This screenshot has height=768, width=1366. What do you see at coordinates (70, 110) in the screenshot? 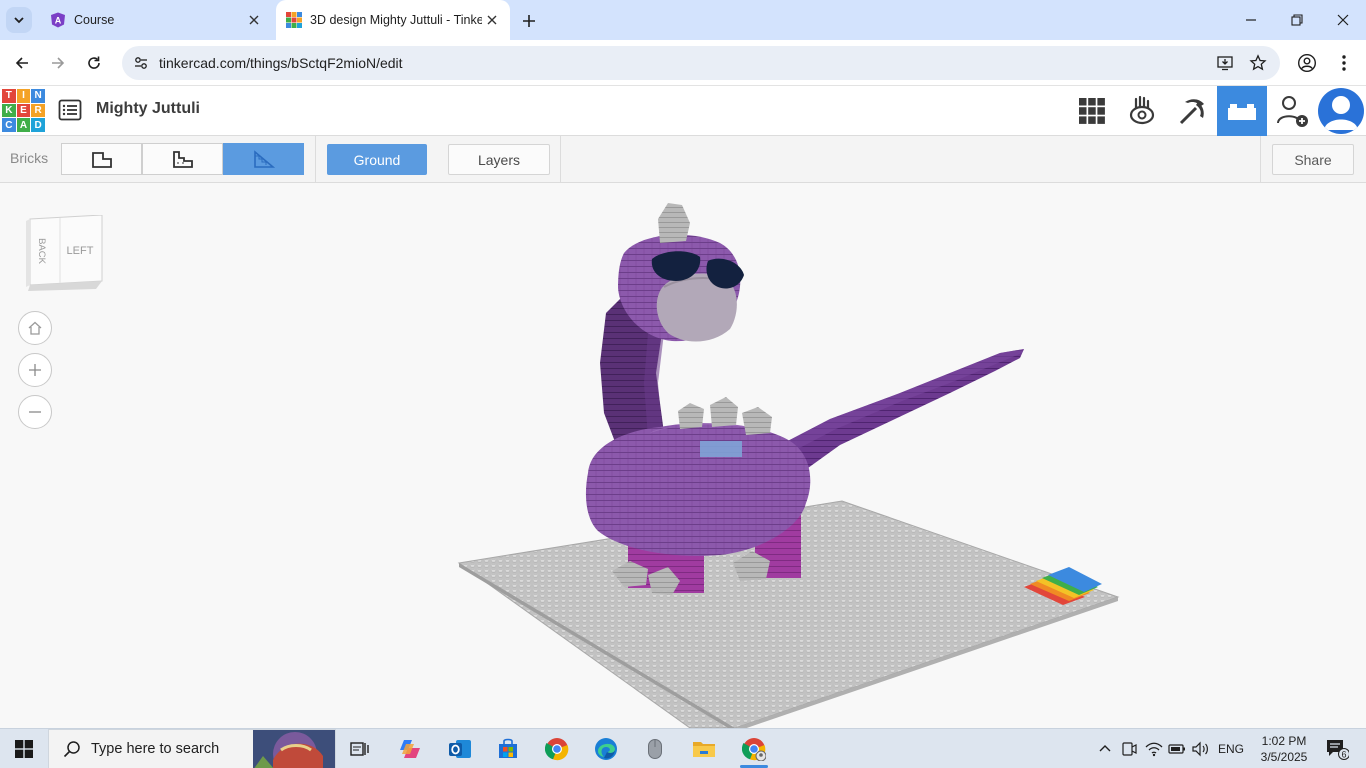
I see `design-menu-icon` at bounding box center [70, 110].